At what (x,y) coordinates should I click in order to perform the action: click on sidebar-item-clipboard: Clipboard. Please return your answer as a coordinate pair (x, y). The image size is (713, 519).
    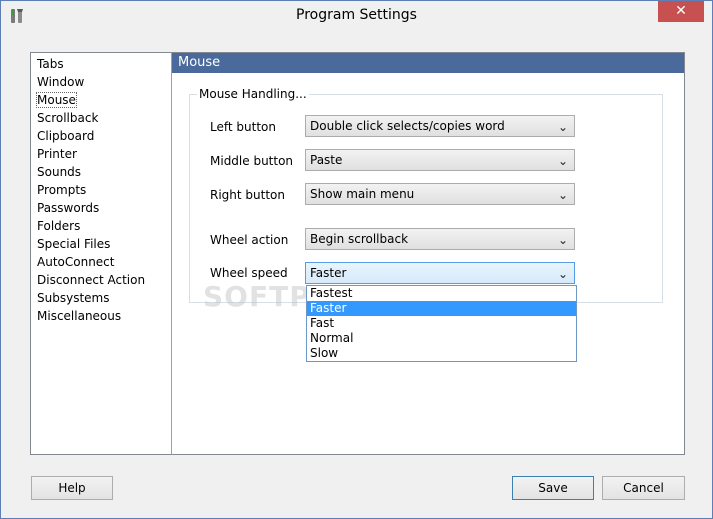
    Looking at the image, I should click on (101, 136).